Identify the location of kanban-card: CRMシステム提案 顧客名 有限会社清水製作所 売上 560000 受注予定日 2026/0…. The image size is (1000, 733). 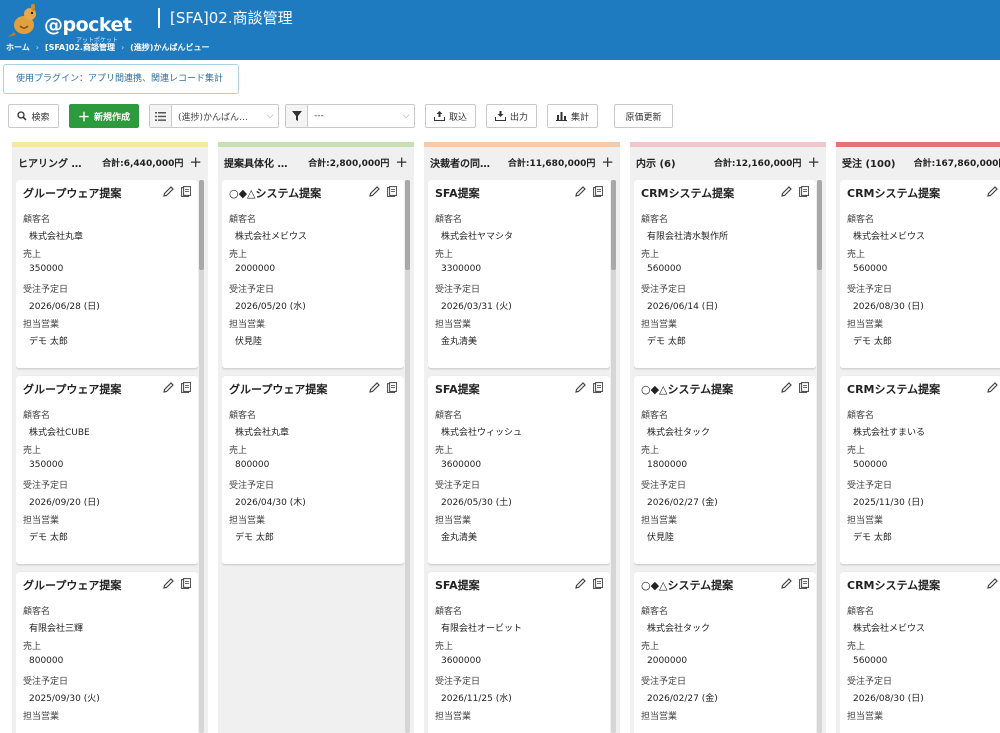
(725, 274).